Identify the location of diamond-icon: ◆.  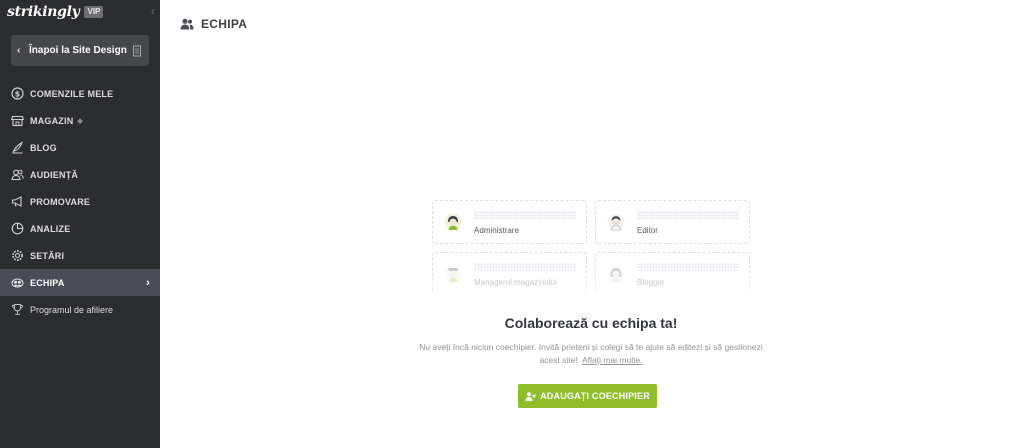
(80, 121).